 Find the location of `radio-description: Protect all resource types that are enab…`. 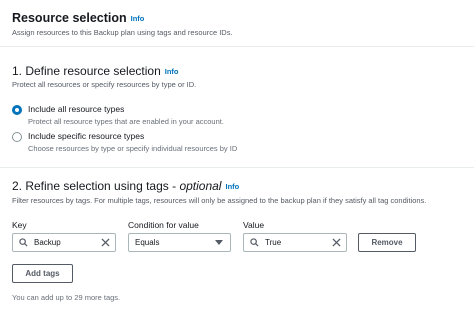

radio-description: Protect all resource types that are enab… is located at coordinates (126, 121).